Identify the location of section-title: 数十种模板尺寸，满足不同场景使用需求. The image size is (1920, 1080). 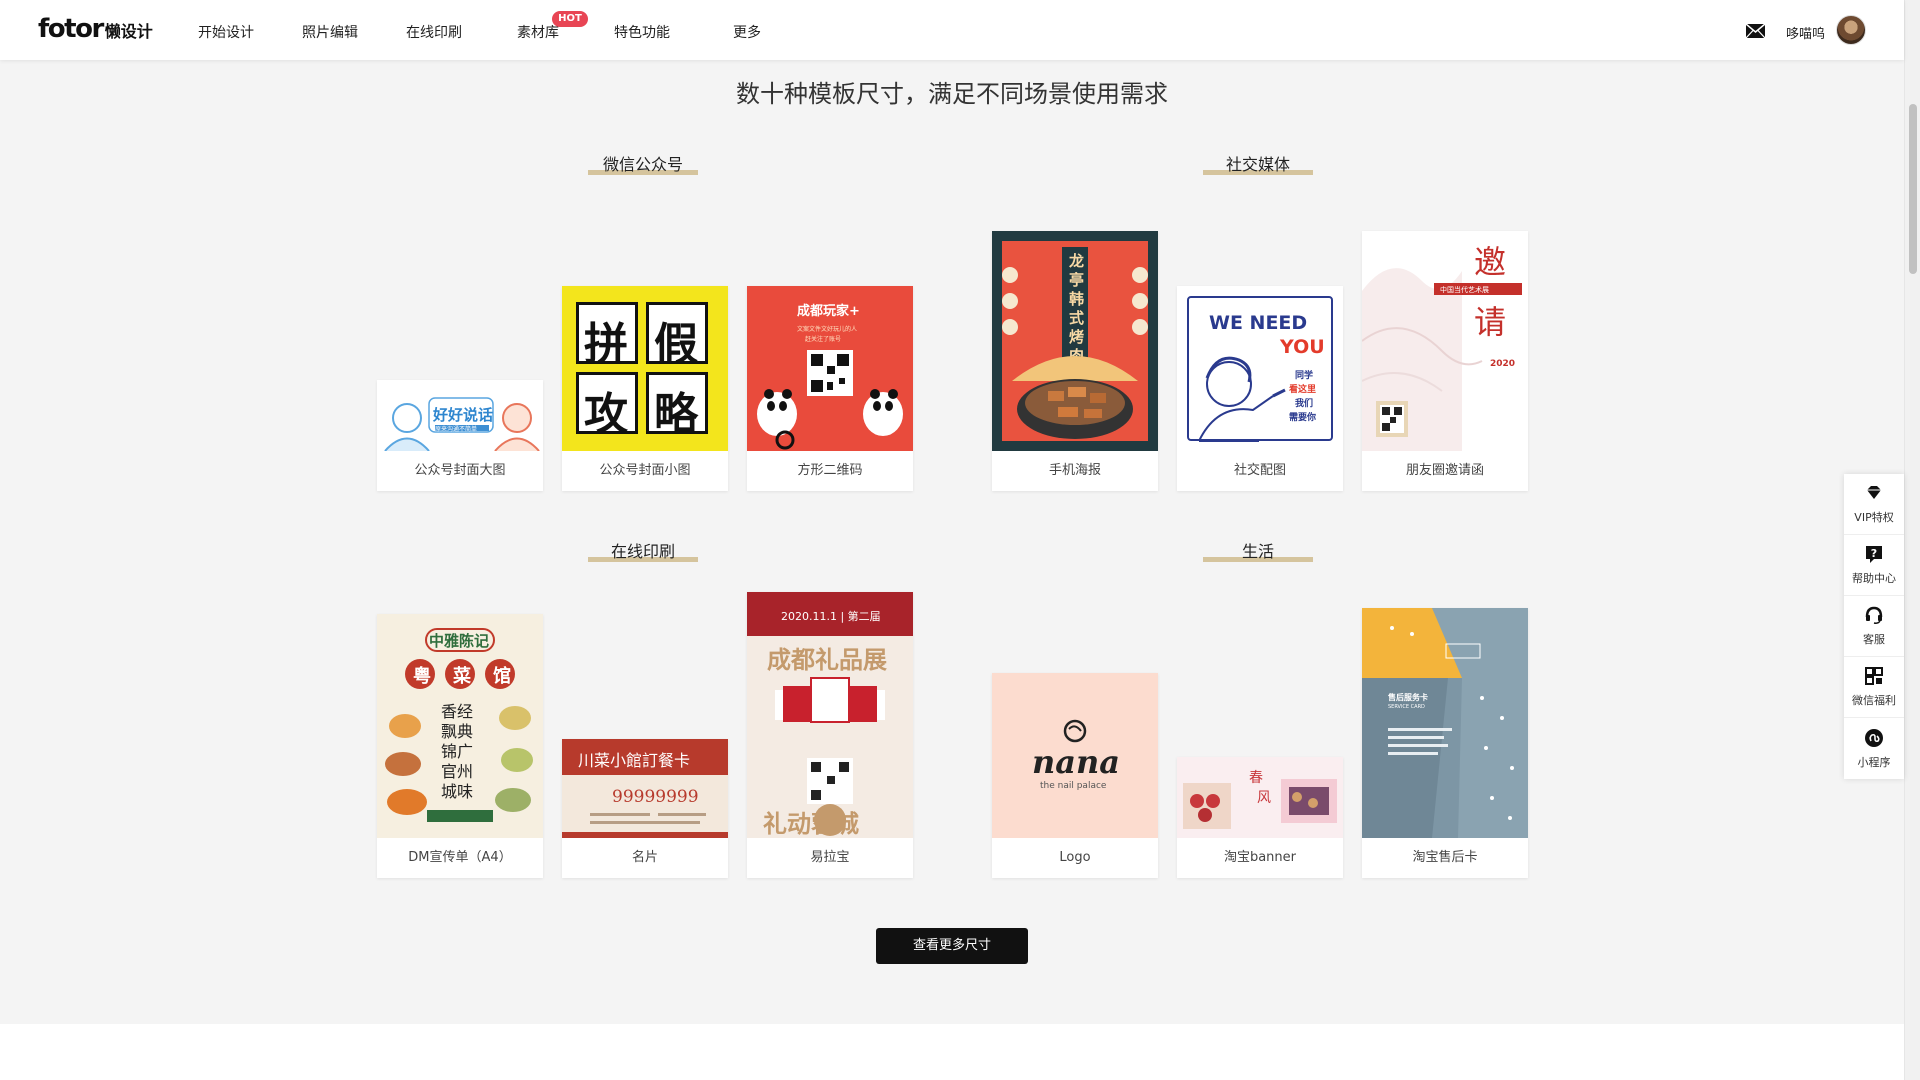
(952, 94).